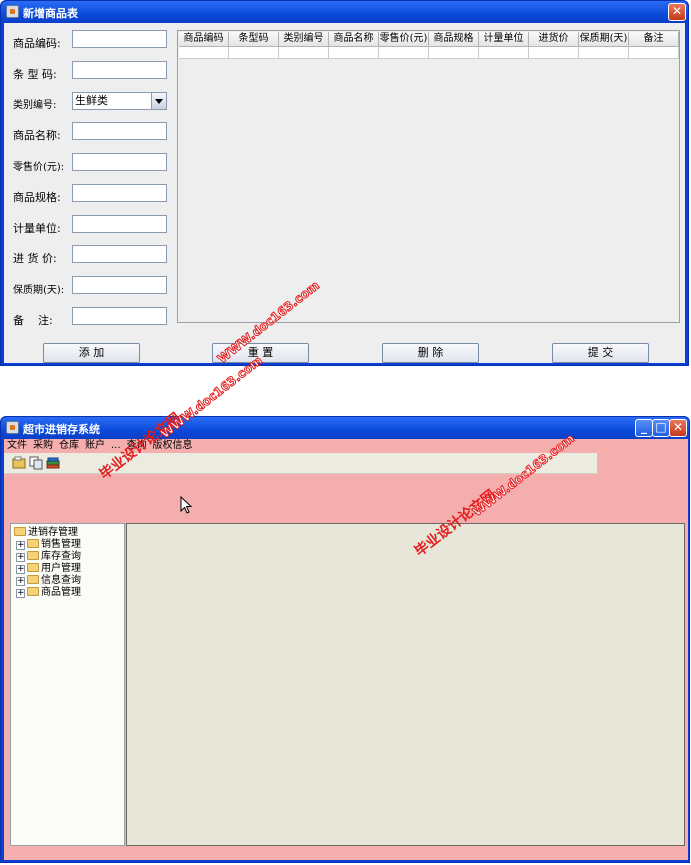 The image size is (691, 865). I want to click on column-header: 类别编号, so click(304, 39).